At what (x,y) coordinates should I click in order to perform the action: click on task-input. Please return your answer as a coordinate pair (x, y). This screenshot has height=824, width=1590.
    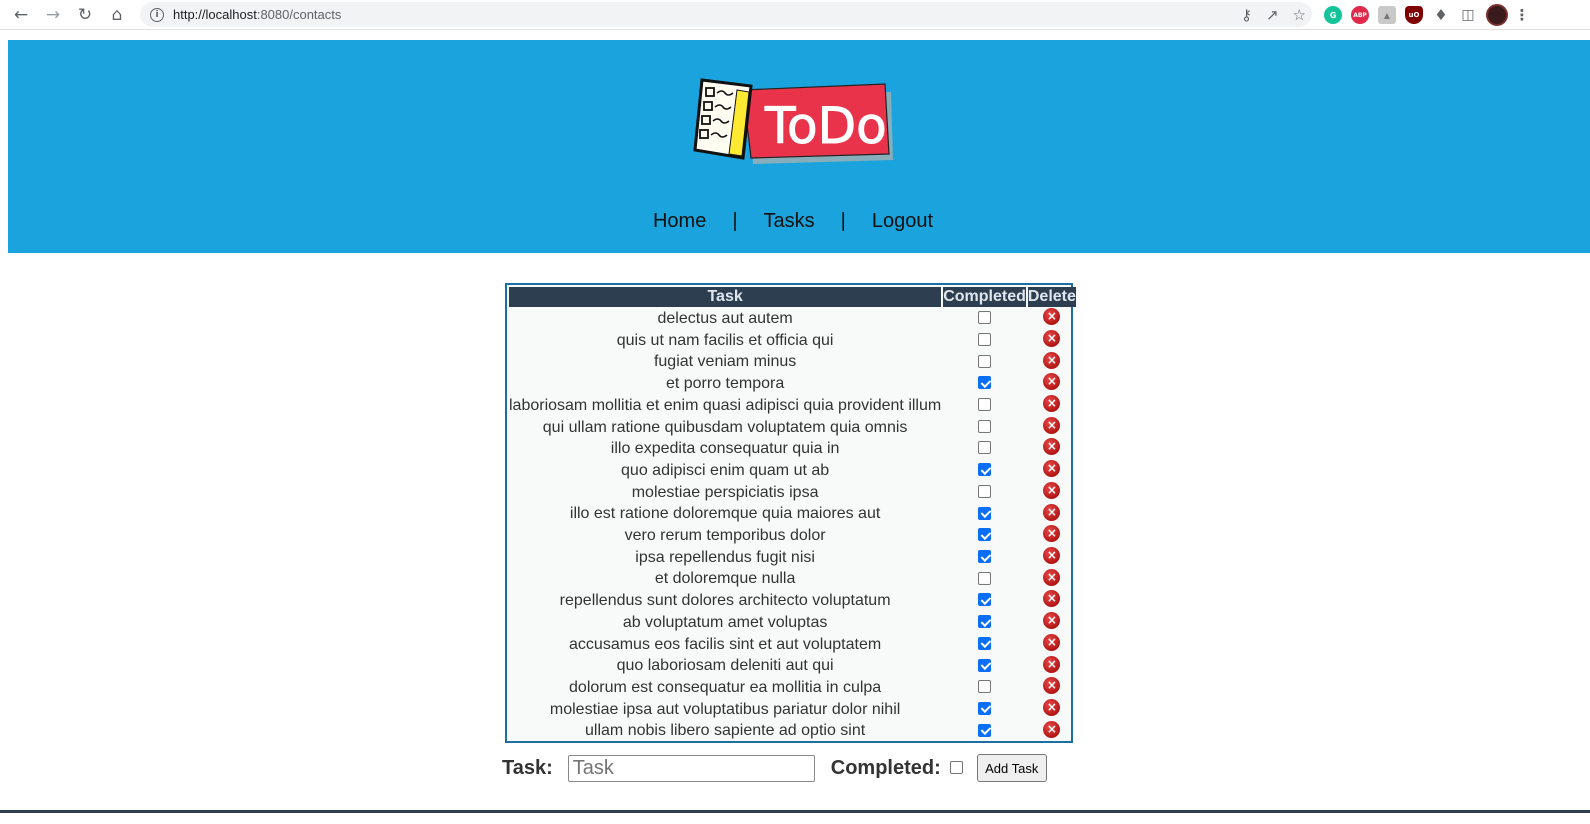
    Looking at the image, I should click on (691, 768).